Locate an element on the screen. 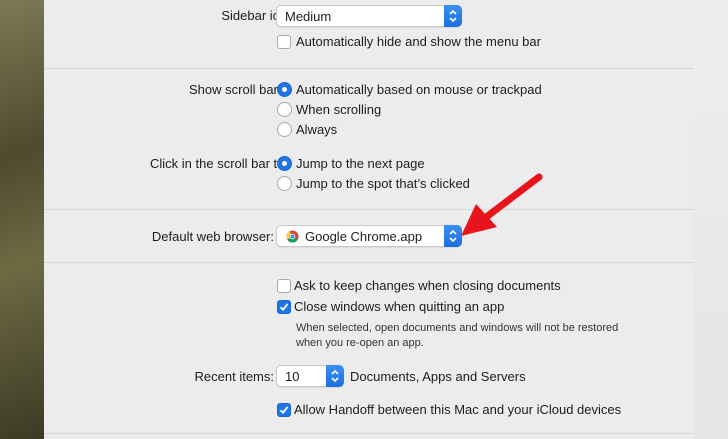 The height and width of the screenshot is (439, 728). radio-scroll-when-scrolling-label: When scrolling is located at coordinates (339, 109).